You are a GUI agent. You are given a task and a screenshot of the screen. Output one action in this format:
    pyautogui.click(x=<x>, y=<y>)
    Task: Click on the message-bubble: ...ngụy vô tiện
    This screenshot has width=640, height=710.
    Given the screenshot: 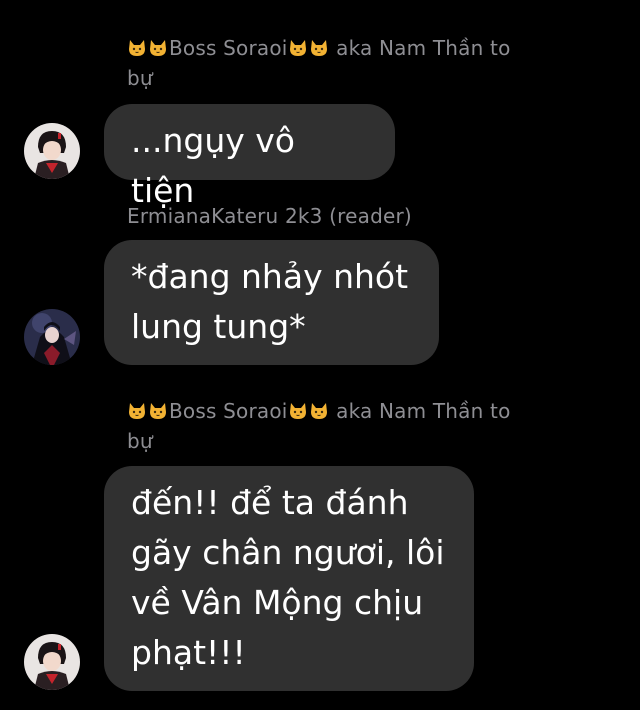 What is the action you would take?
    pyautogui.click(x=249, y=157)
    